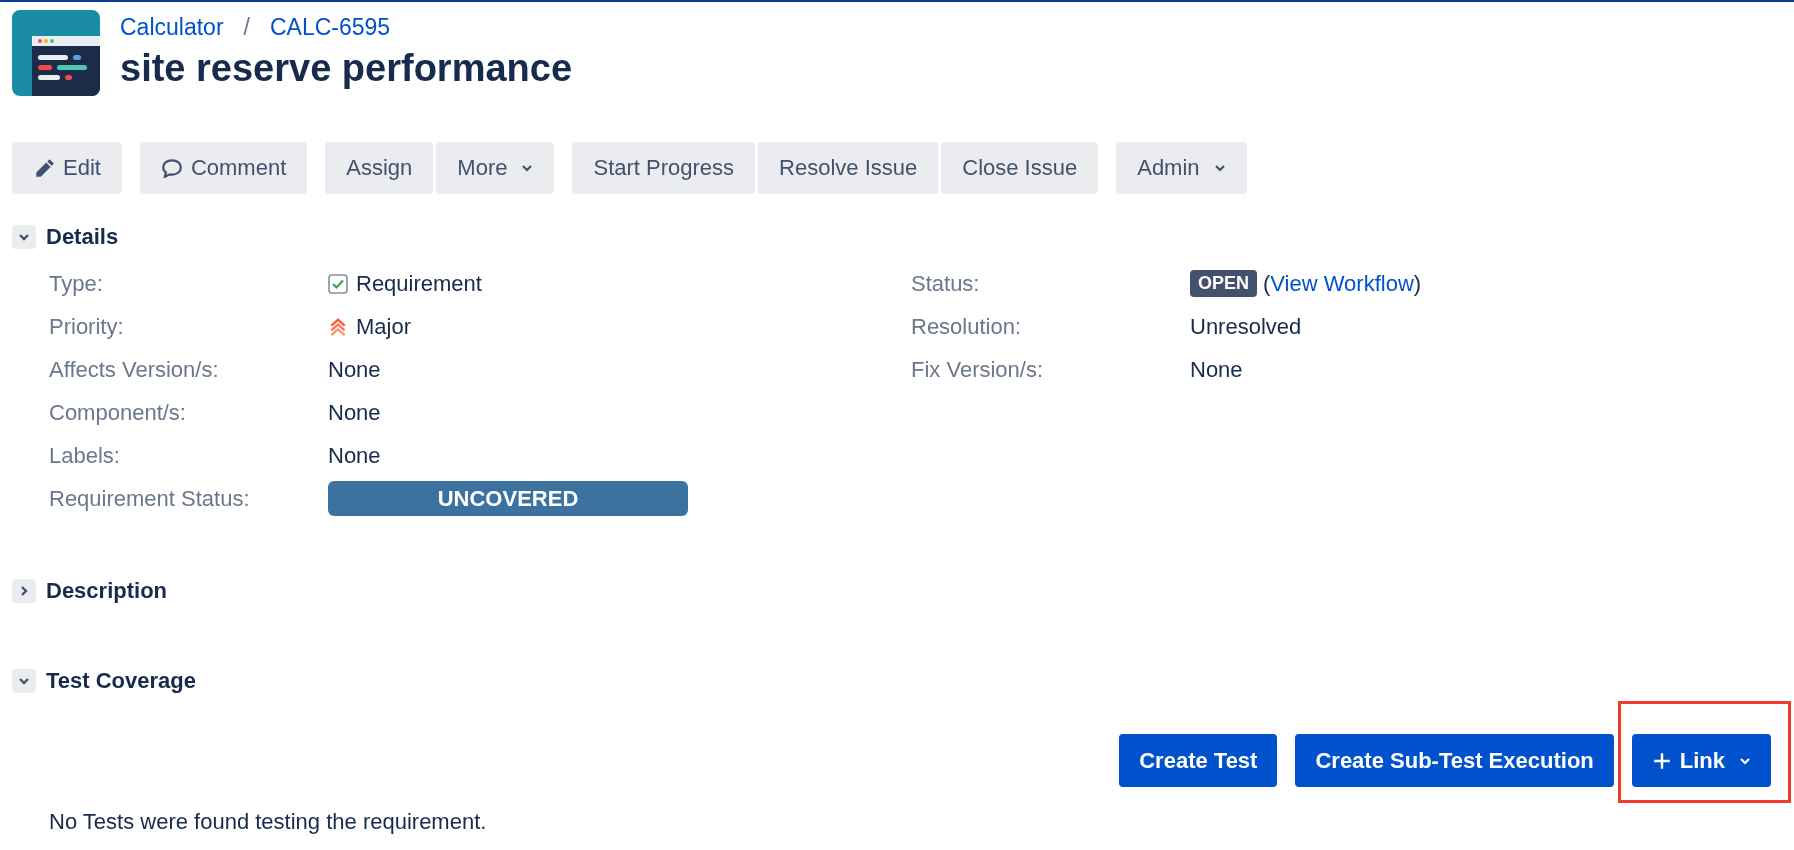 The width and height of the screenshot is (1794, 850). I want to click on workflow-text: (View Workflow), so click(1342, 283).